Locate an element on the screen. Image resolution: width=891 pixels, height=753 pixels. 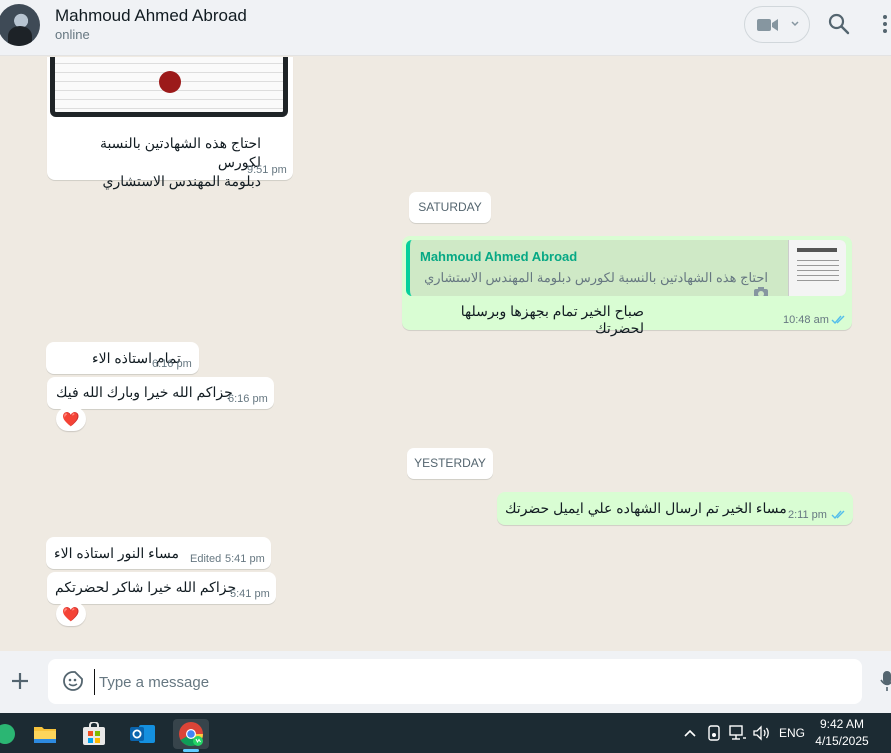
taskbar-store is located at coordinates (94, 734).